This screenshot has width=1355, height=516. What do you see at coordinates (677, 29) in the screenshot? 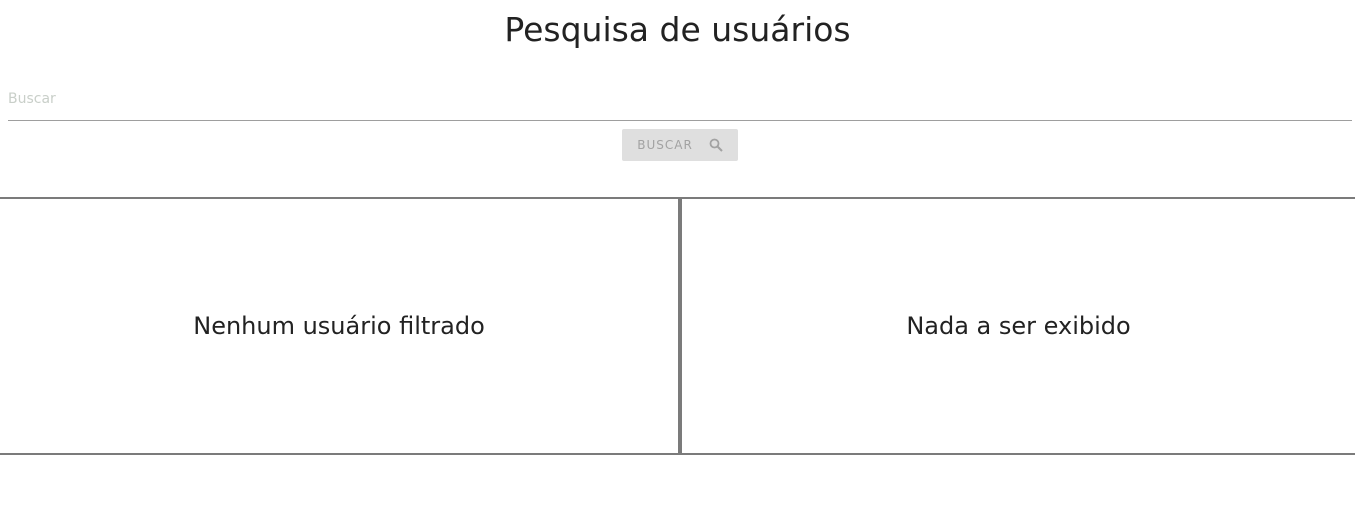
I see `page-title: Pesquisa de usuários` at bounding box center [677, 29].